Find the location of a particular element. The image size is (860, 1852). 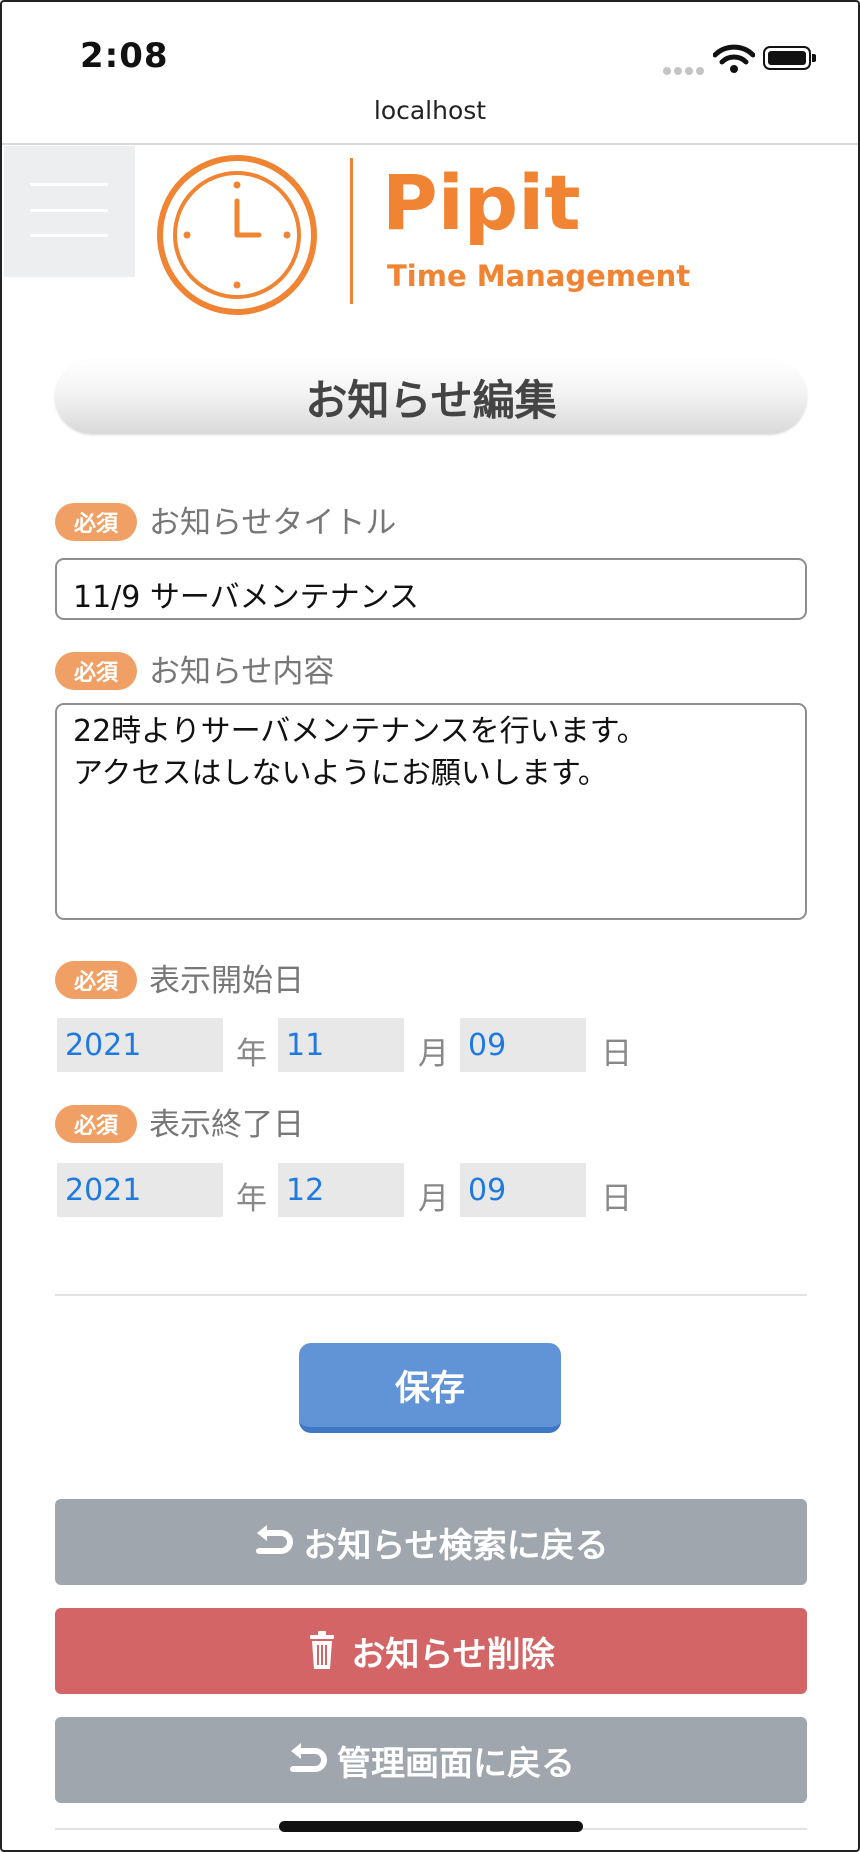

address-bar-url: localhost is located at coordinates (430, 110).